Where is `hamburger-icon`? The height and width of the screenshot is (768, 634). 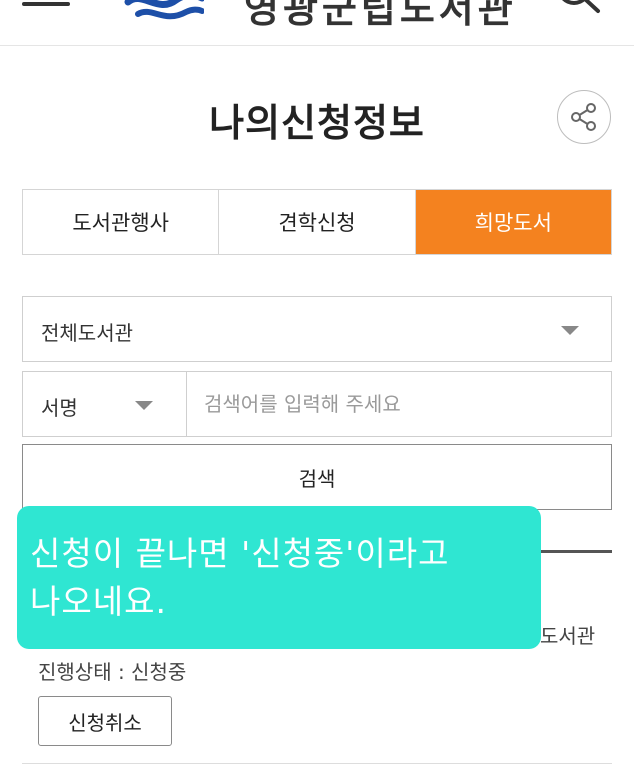 hamburger-icon is located at coordinates (46, 5).